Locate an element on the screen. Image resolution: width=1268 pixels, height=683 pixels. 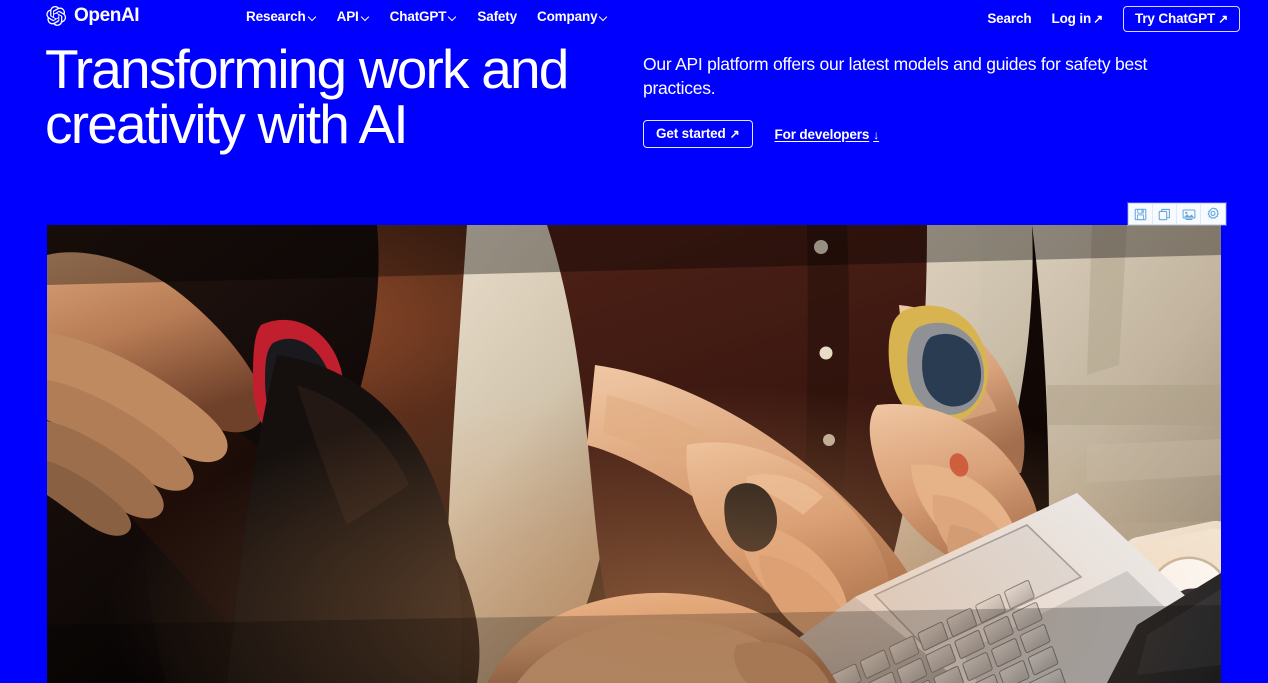
utility-navigation: Search Log in ↗ Try ChatGPT ↗ is located at coordinates (1113, 19).